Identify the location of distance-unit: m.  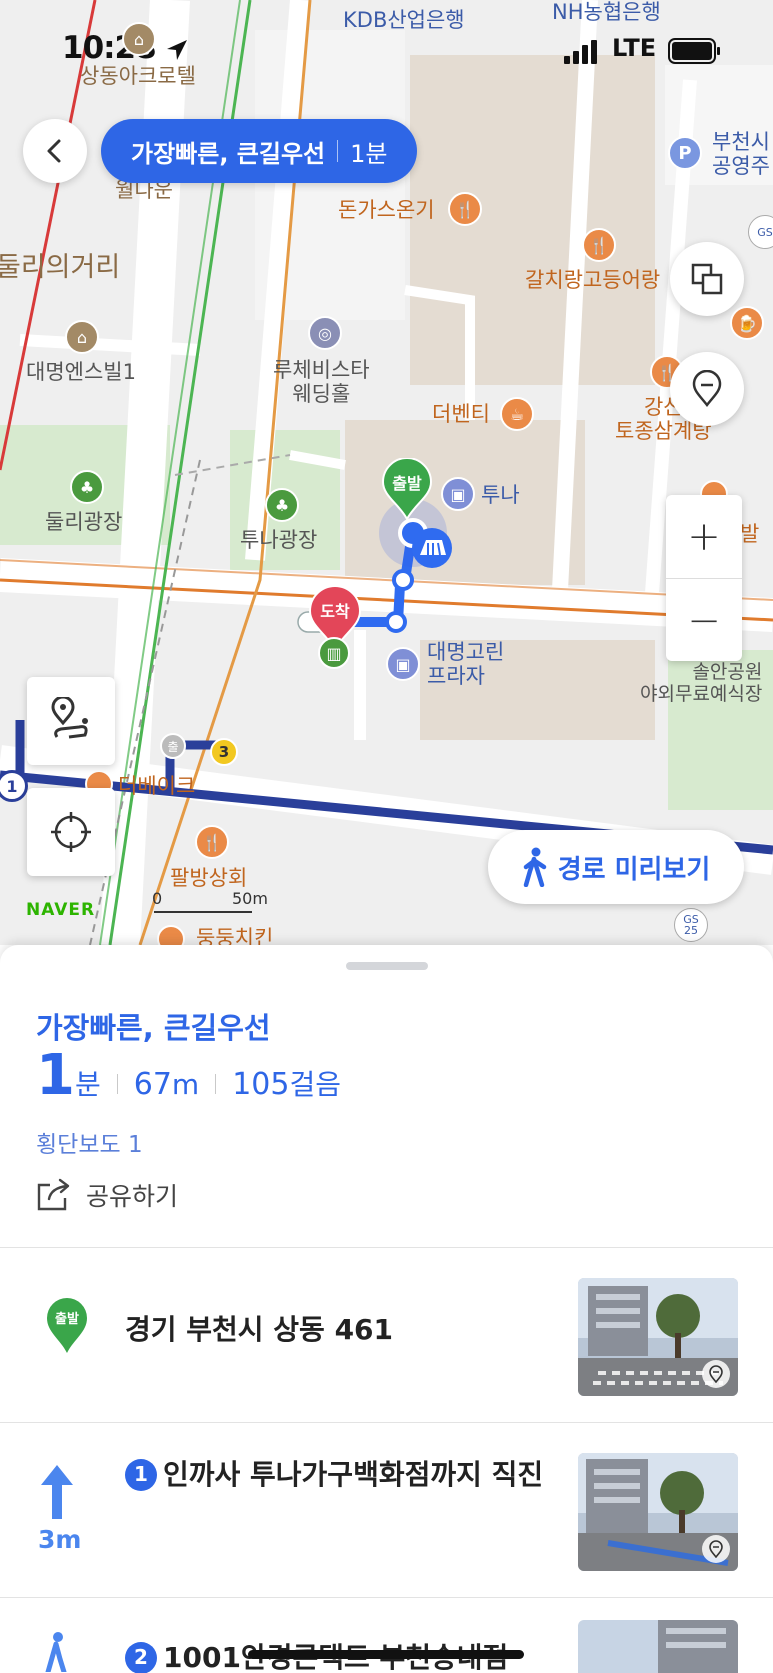
(185, 1084).